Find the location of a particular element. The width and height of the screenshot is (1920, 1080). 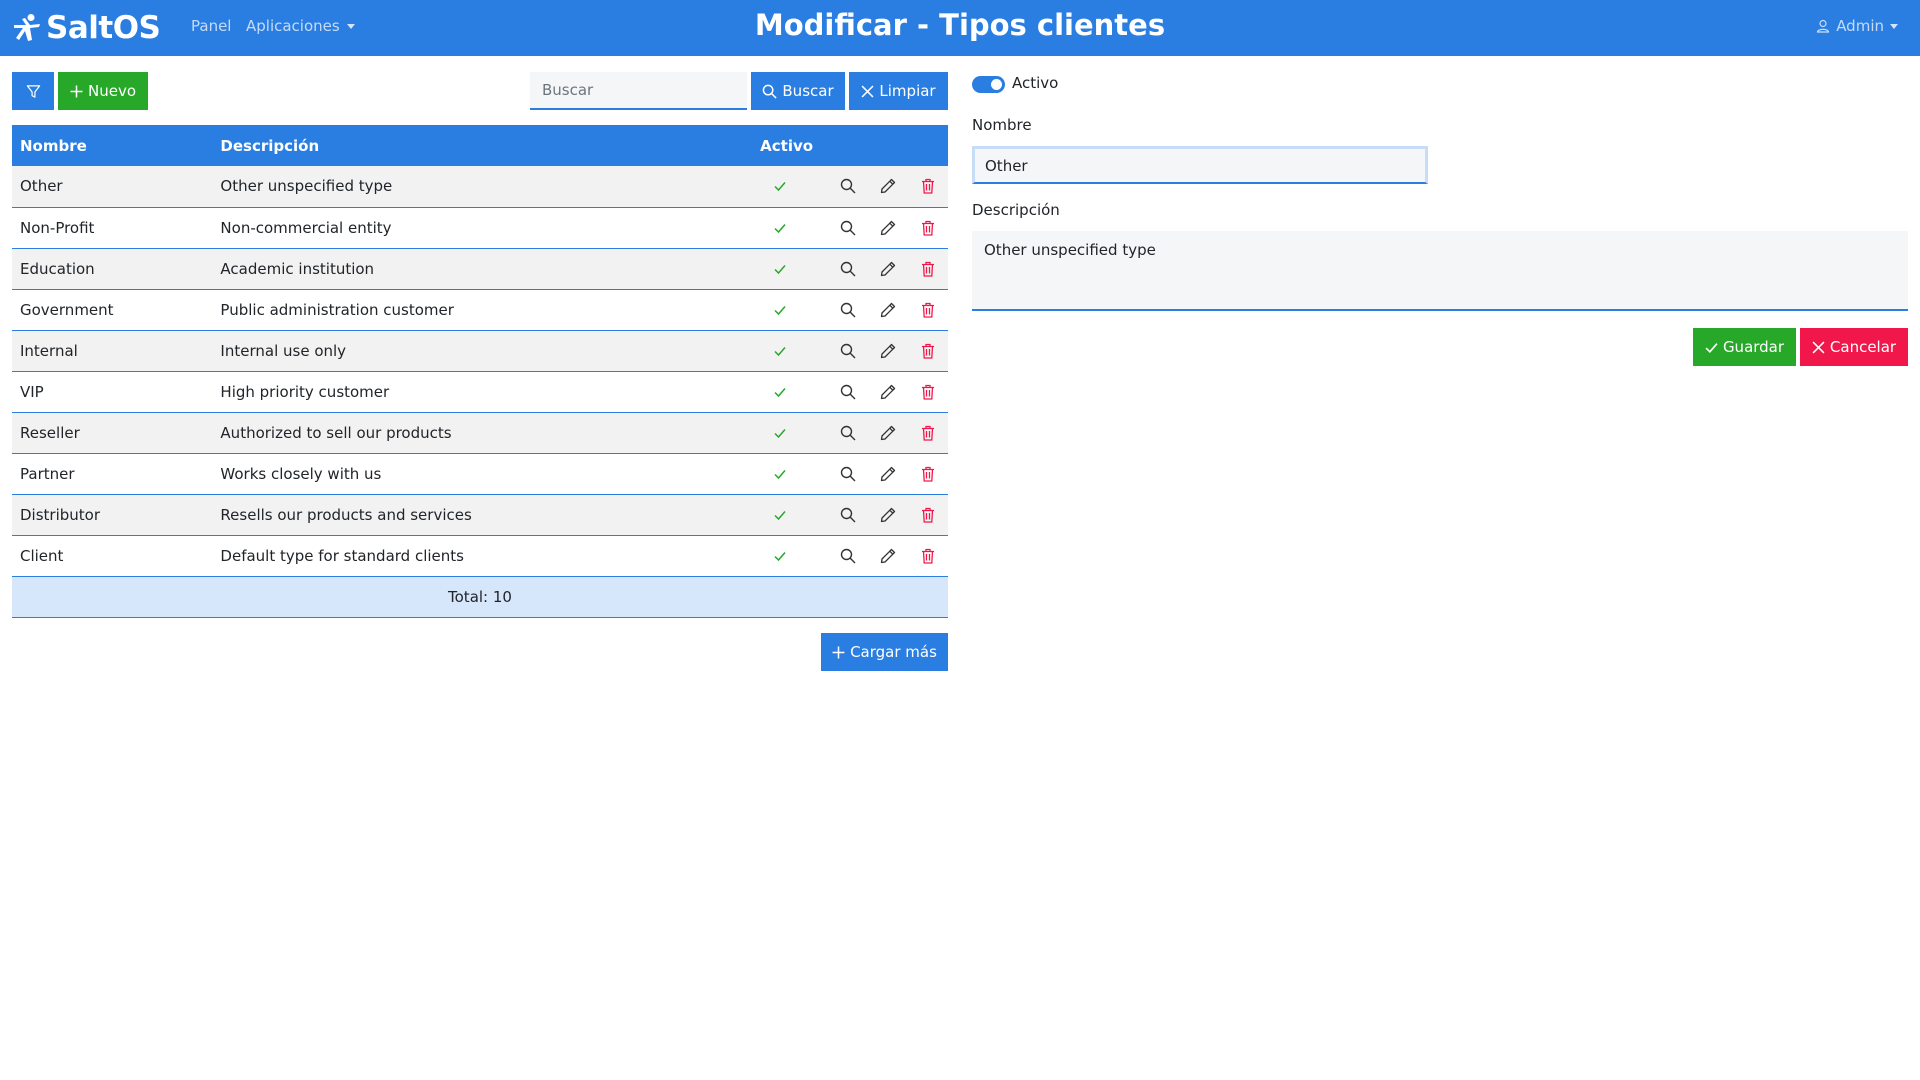

load-more-button: Cargar más is located at coordinates (884, 652).